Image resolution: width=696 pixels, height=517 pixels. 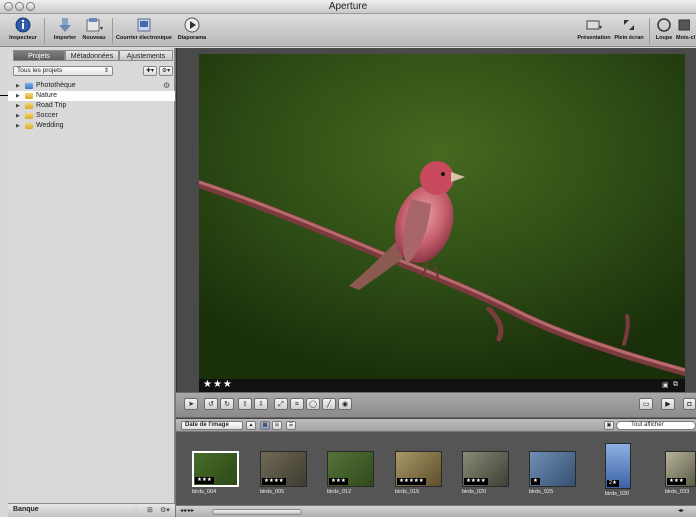 What do you see at coordinates (277, 425) in the screenshot?
I see `grid-view-button: ⊞` at bounding box center [277, 425].